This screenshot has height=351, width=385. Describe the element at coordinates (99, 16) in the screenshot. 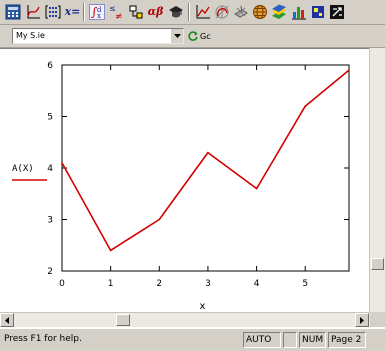

I see `svg-text: x` at that location.